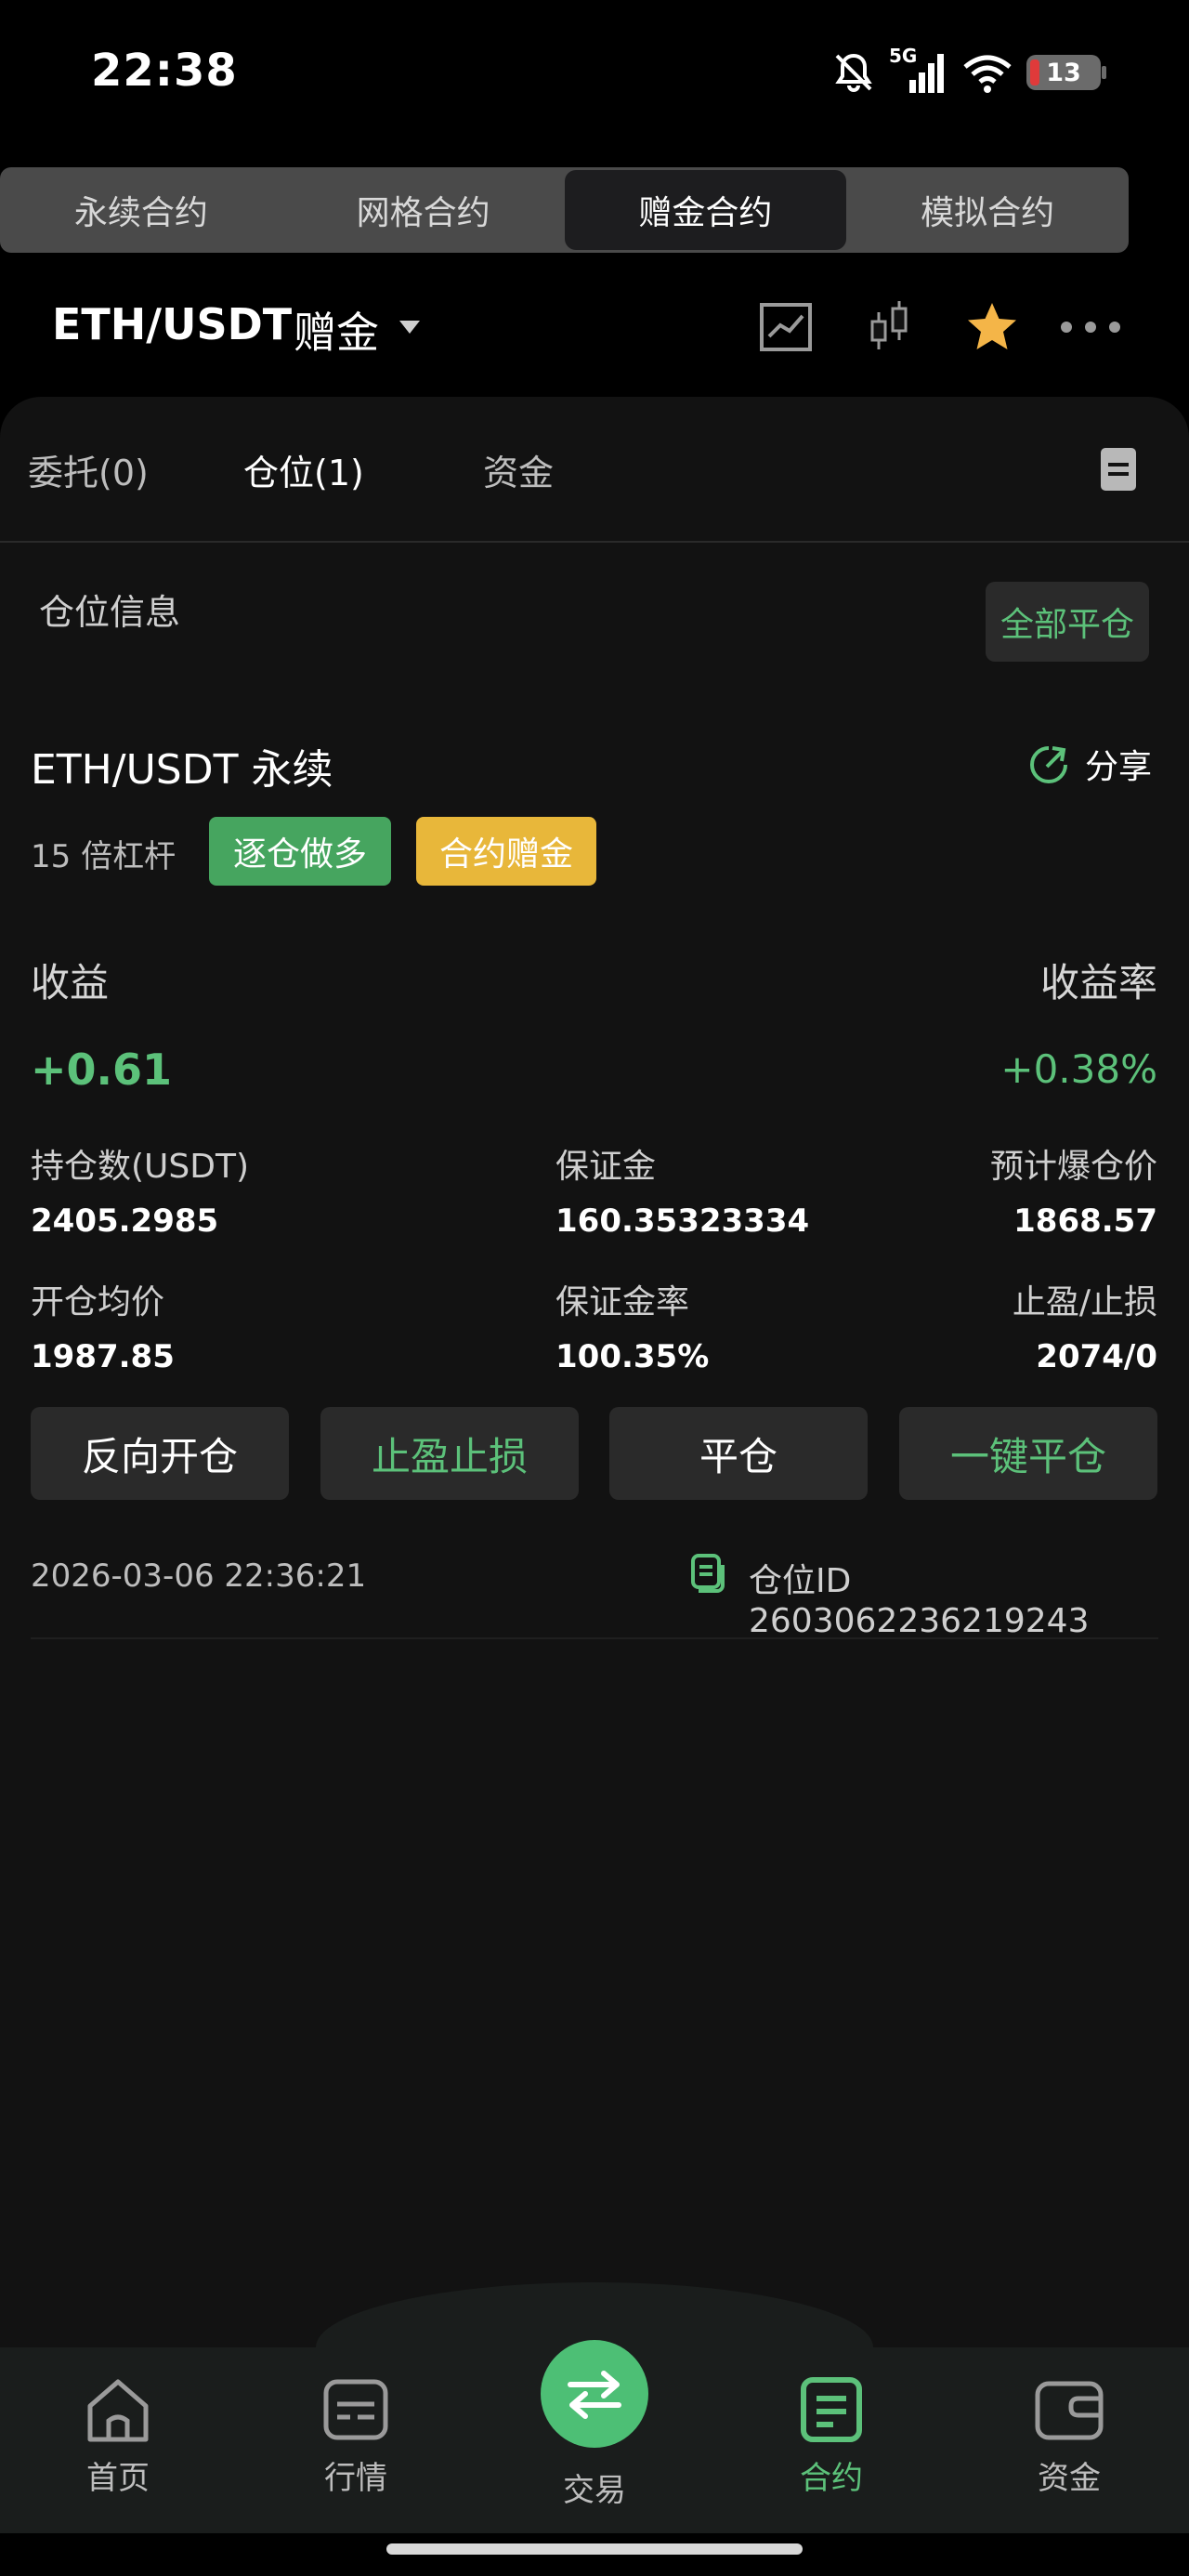 This screenshot has height=2576, width=1189. Describe the element at coordinates (1069, 2478) in the screenshot. I see `nav-assets-label: 资金` at that location.